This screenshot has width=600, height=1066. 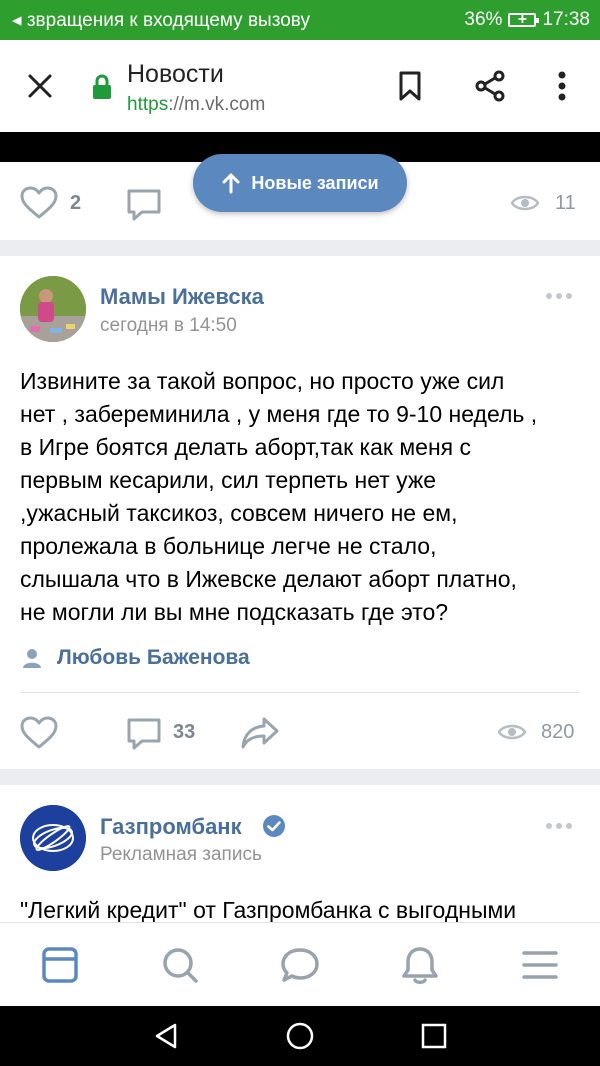 I want to click on recents-square-icon, so click(x=434, y=1036).